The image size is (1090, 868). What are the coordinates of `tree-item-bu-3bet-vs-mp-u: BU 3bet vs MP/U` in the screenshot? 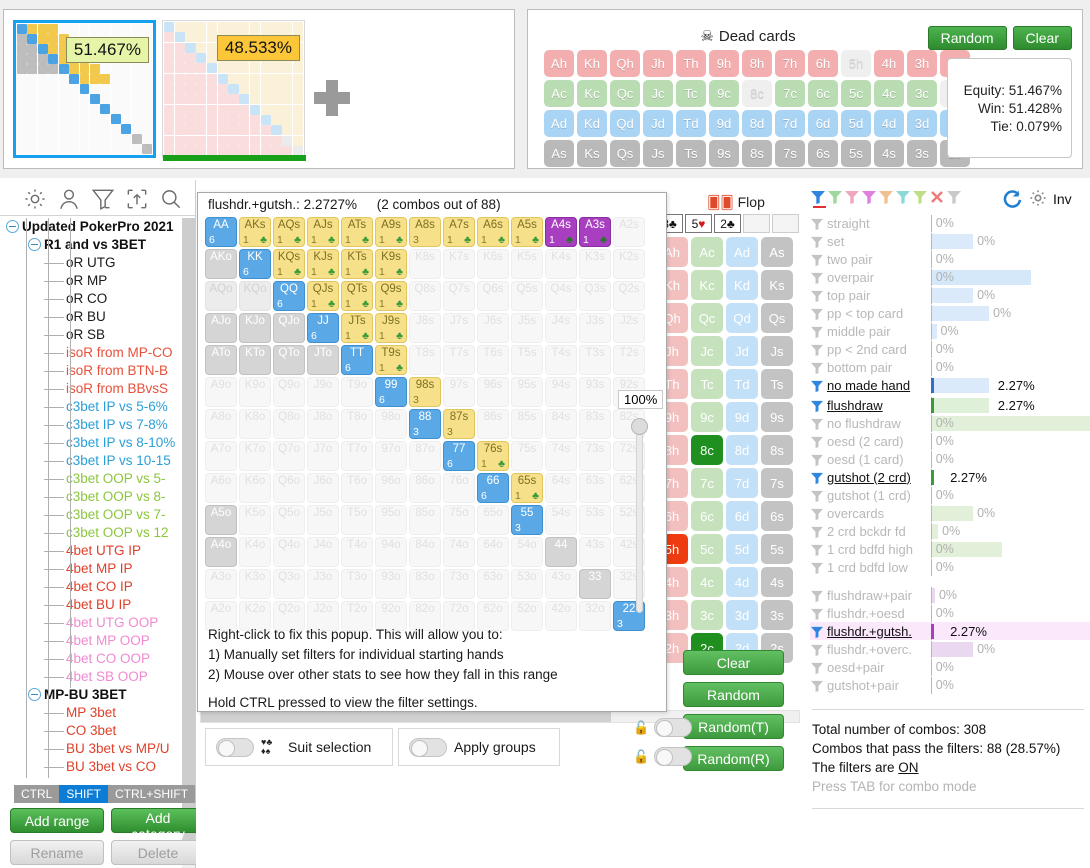 It's located at (98, 749).